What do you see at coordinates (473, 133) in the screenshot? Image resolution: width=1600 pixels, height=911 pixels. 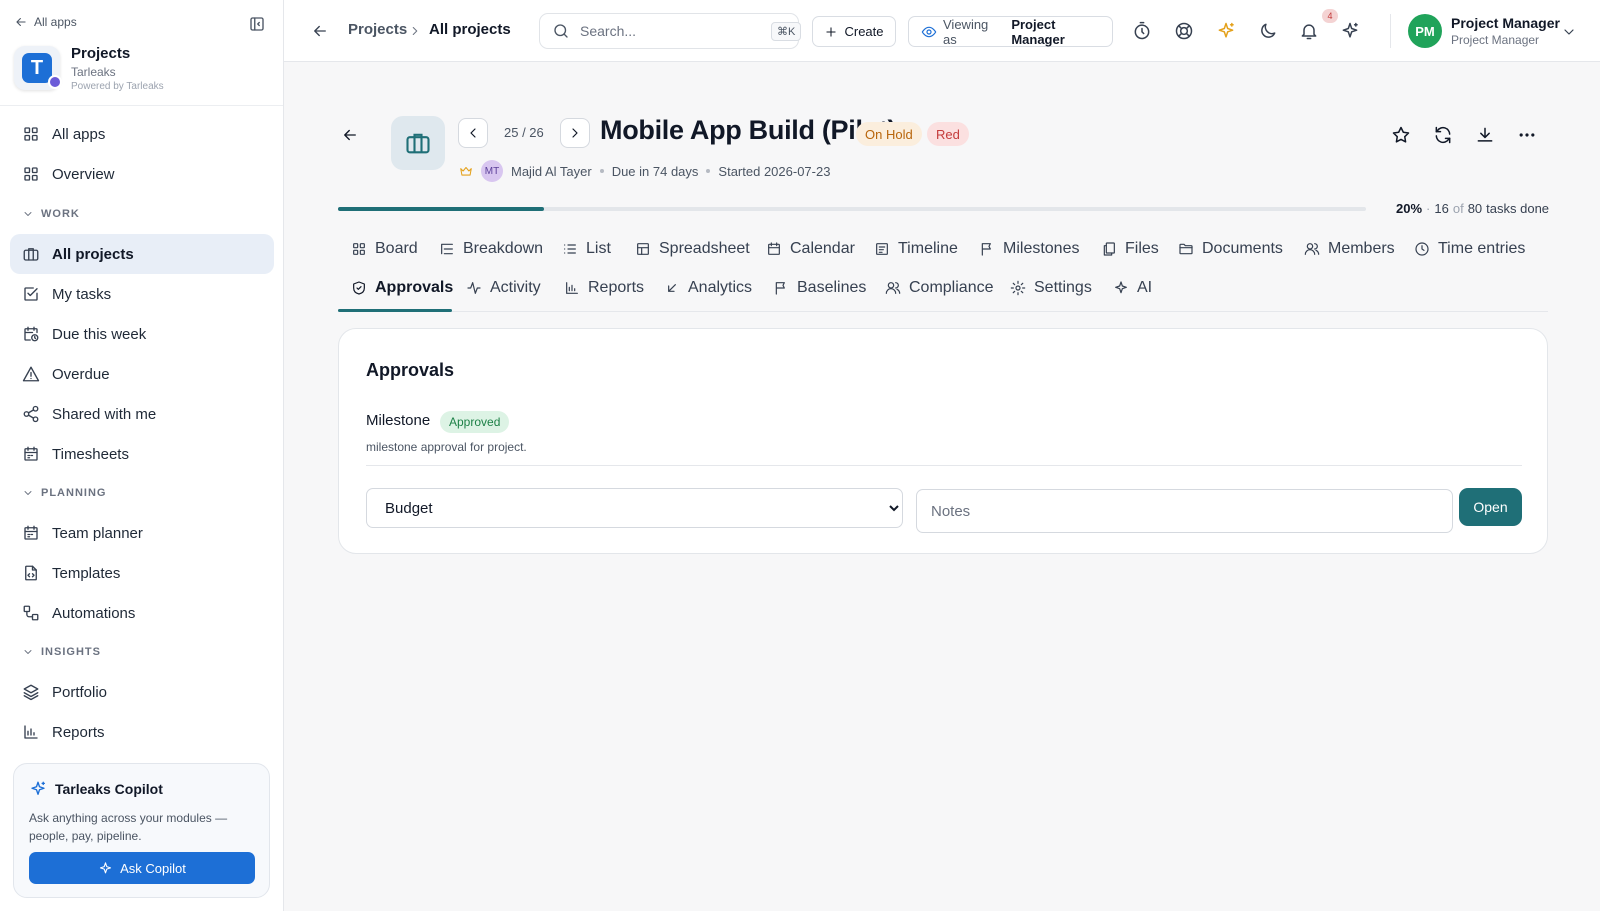 I see `previous-project-button` at bounding box center [473, 133].